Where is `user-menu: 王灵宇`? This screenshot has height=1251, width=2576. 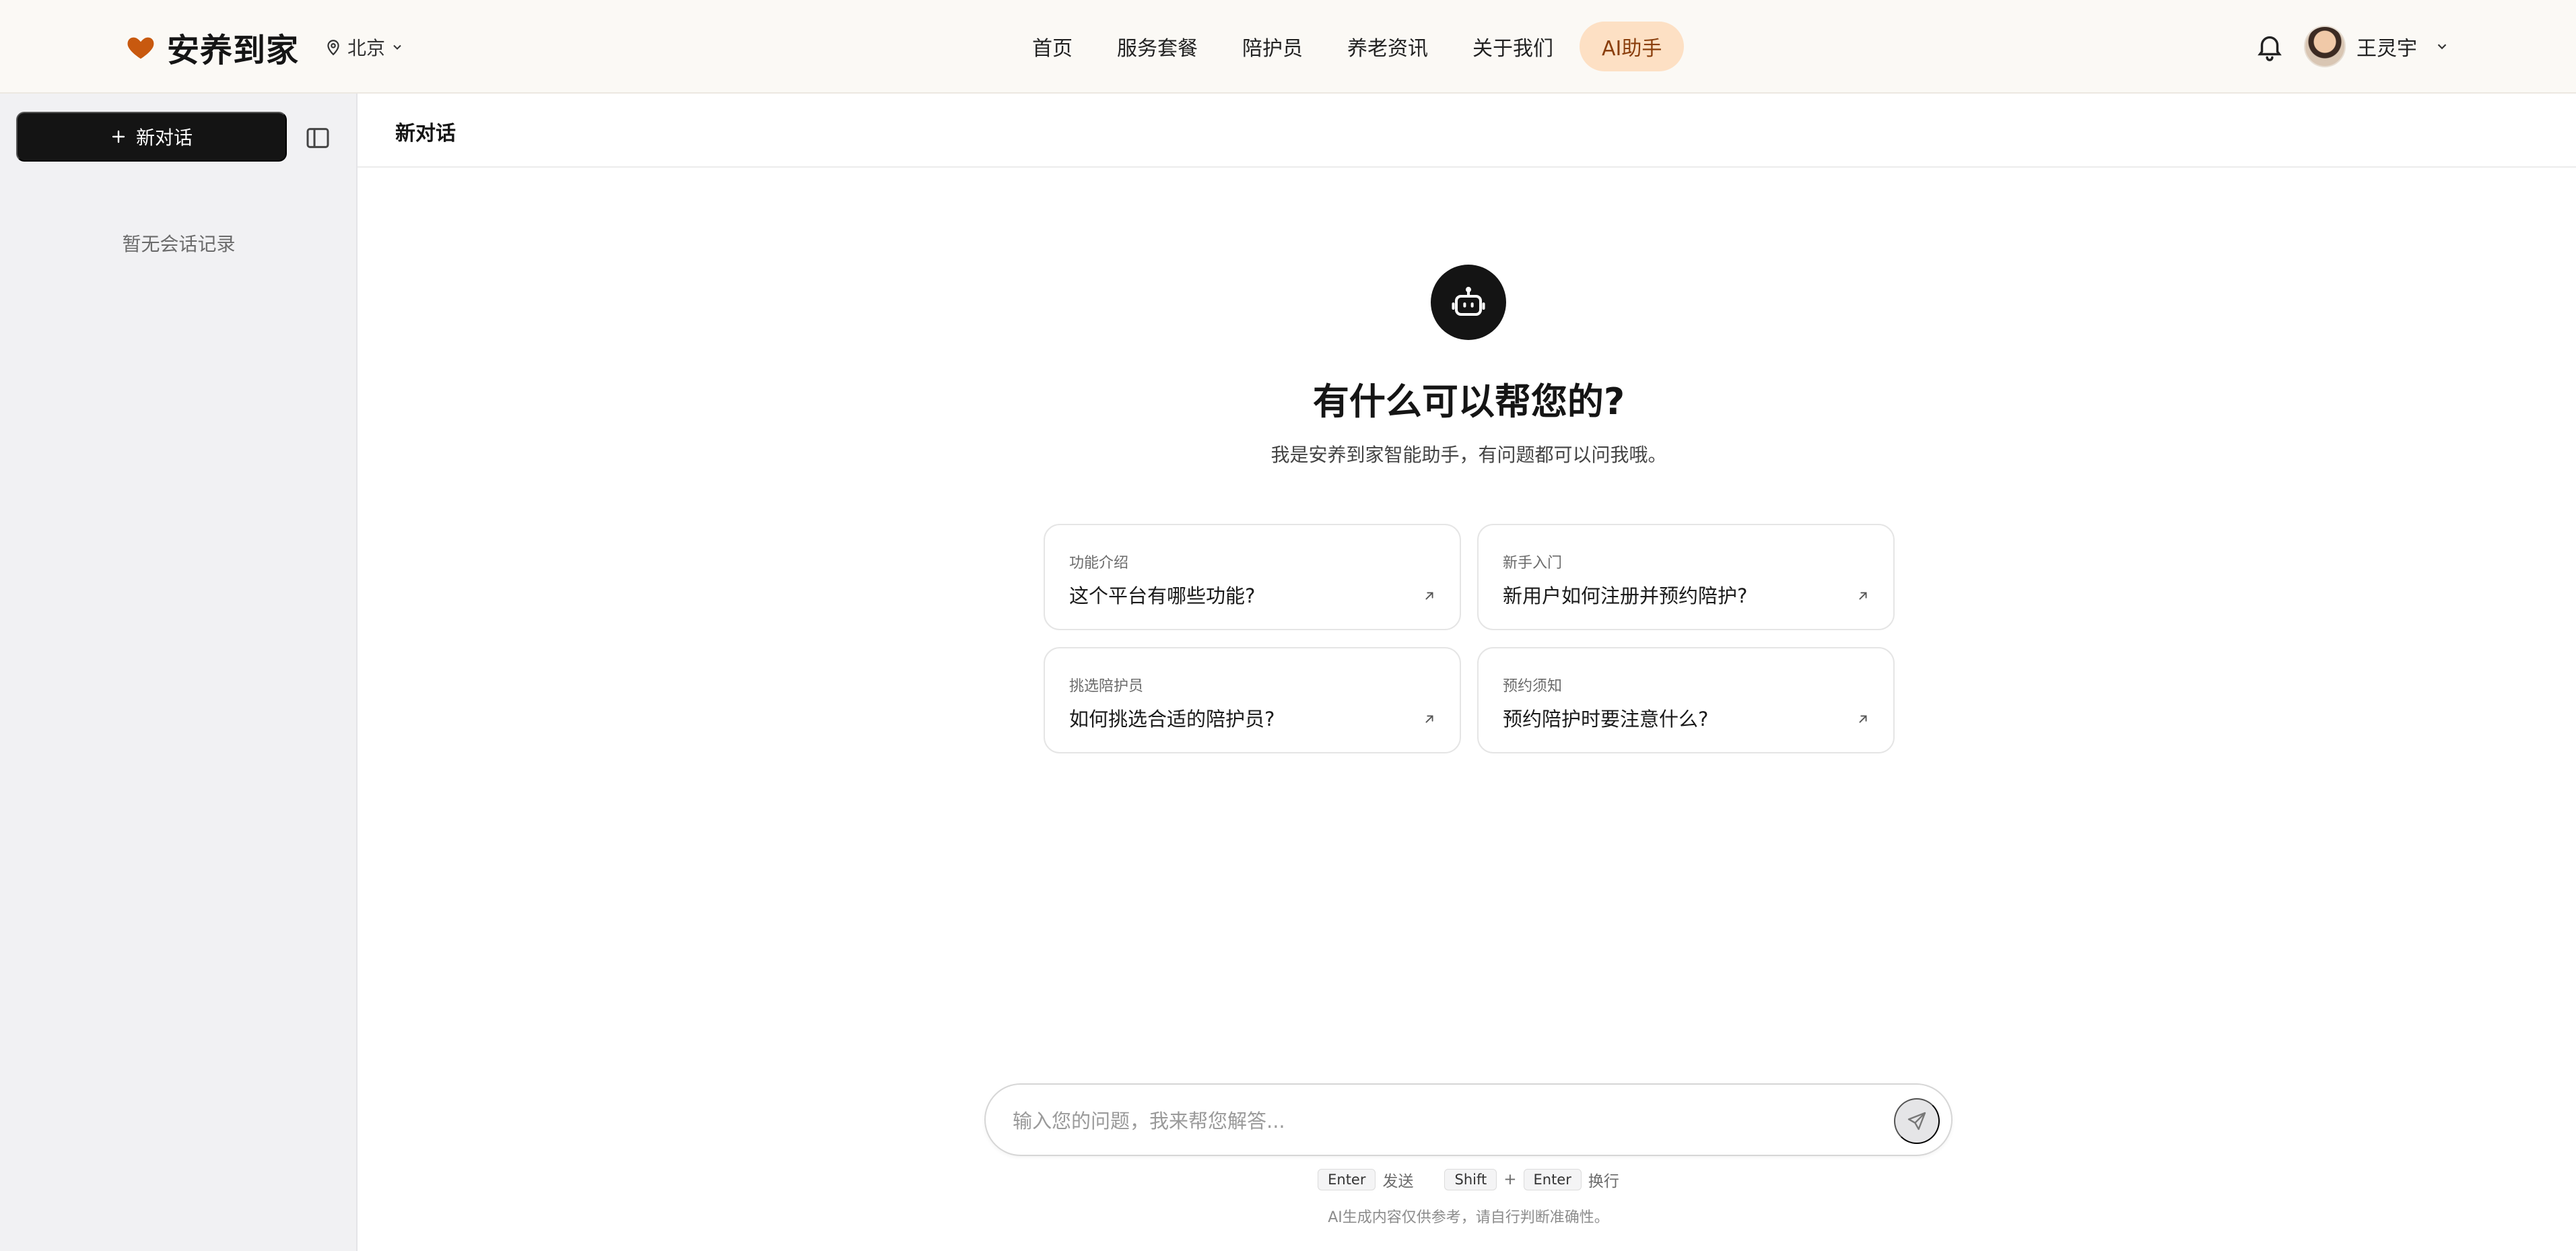
user-menu: 王灵宇 is located at coordinates (2376, 46).